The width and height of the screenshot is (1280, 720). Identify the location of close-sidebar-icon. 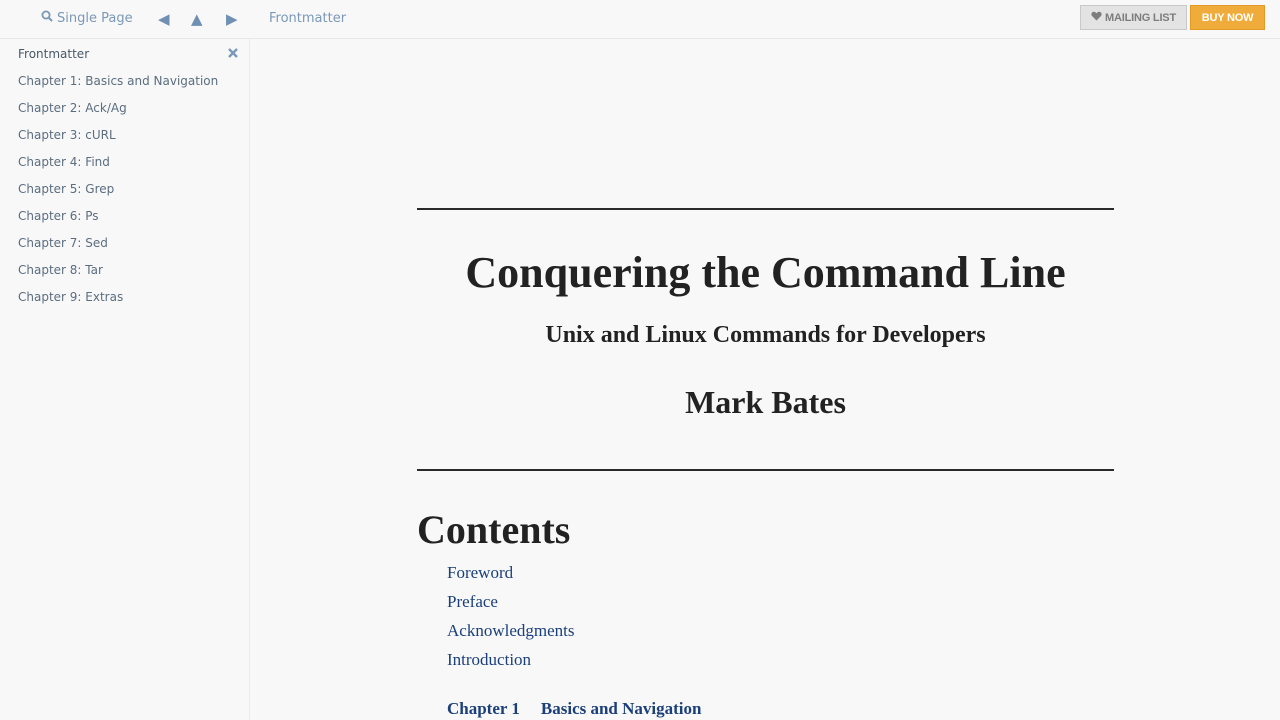
(233, 51).